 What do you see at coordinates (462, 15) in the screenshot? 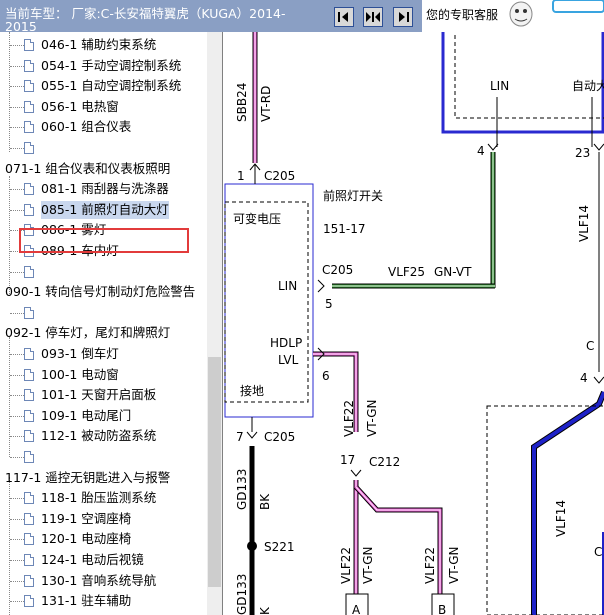
I see `ad-text: 您的专职客服` at bounding box center [462, 15].